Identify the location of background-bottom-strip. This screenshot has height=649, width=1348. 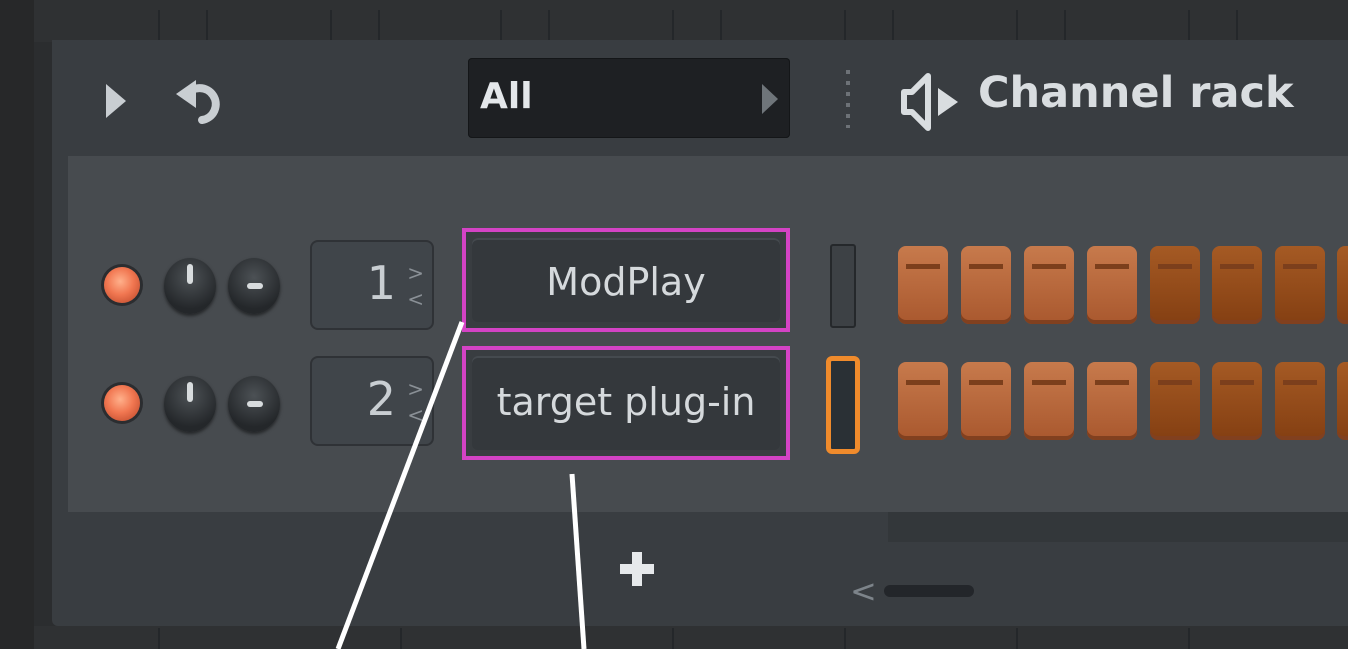
(691, 637).